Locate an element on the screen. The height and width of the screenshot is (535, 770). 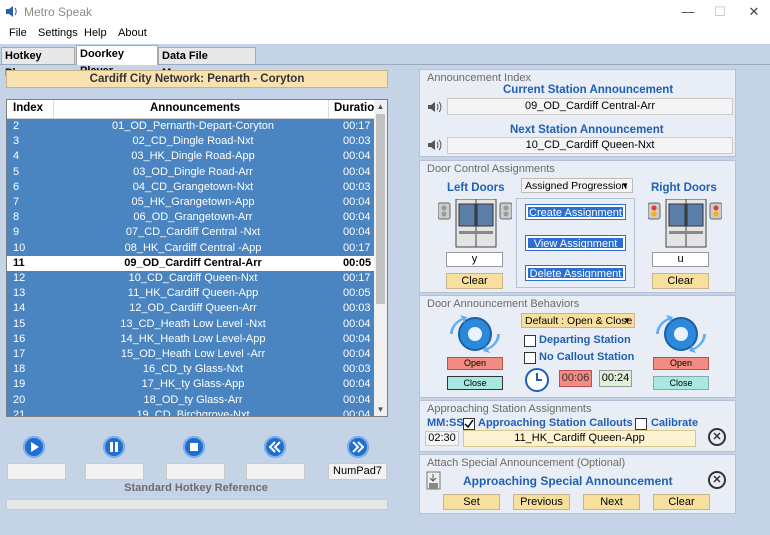
hotkey-box-play is located at coordinates (36, 471).